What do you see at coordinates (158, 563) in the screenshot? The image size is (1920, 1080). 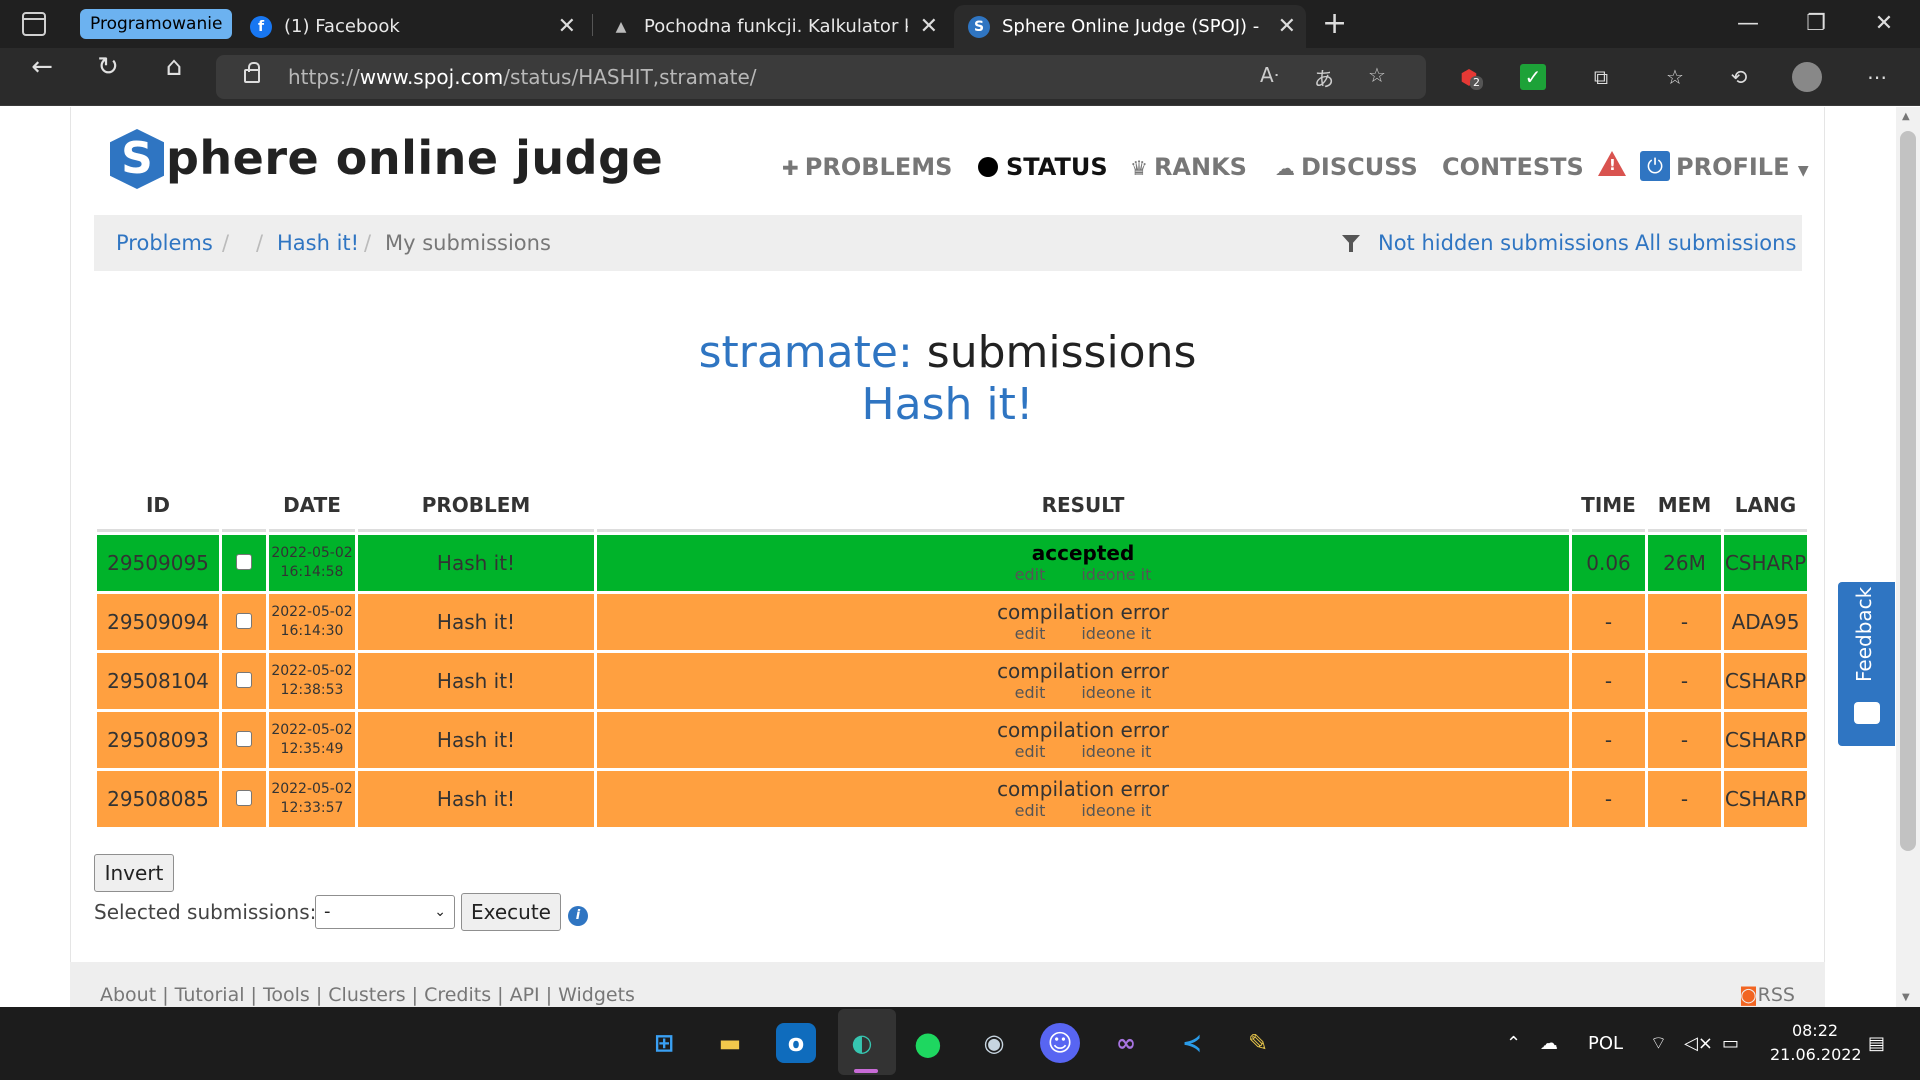 I see `submission-id: 29509095` at bounding box center [158, 563].